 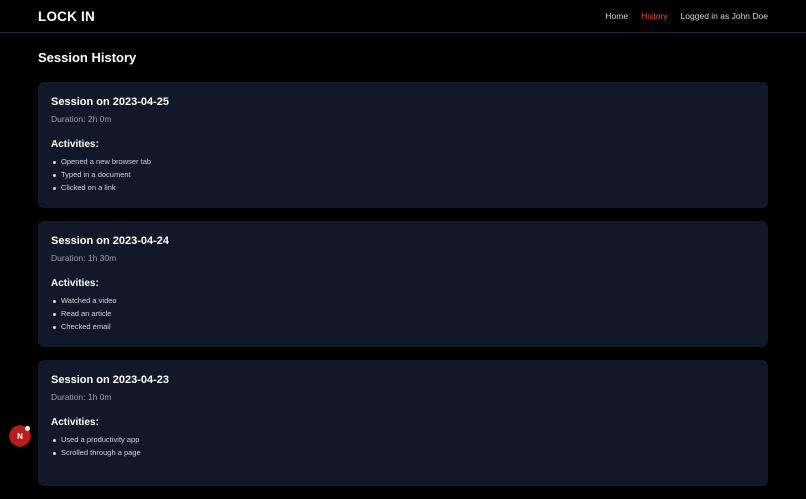 I want to click on user-status: Logged in as John Doe, so click(x=724, y=16).